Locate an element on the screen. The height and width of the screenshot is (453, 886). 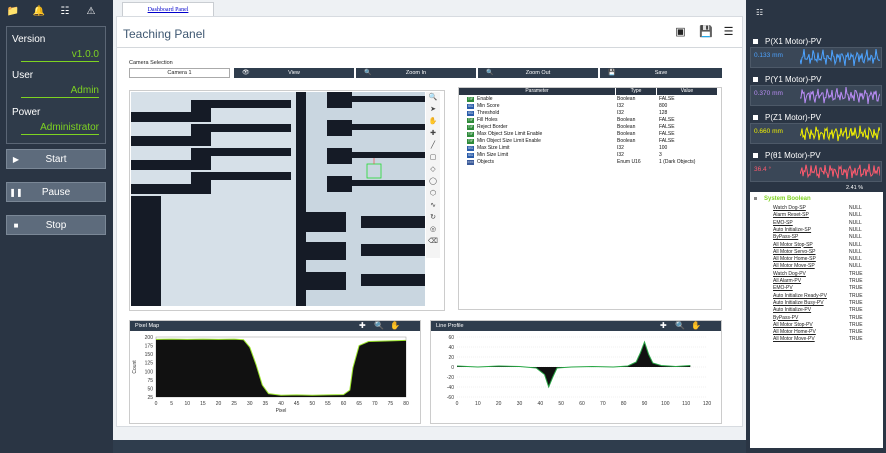
system-boolean-row: All Alarm-PV TRUE is located at coordinates (827, 281).